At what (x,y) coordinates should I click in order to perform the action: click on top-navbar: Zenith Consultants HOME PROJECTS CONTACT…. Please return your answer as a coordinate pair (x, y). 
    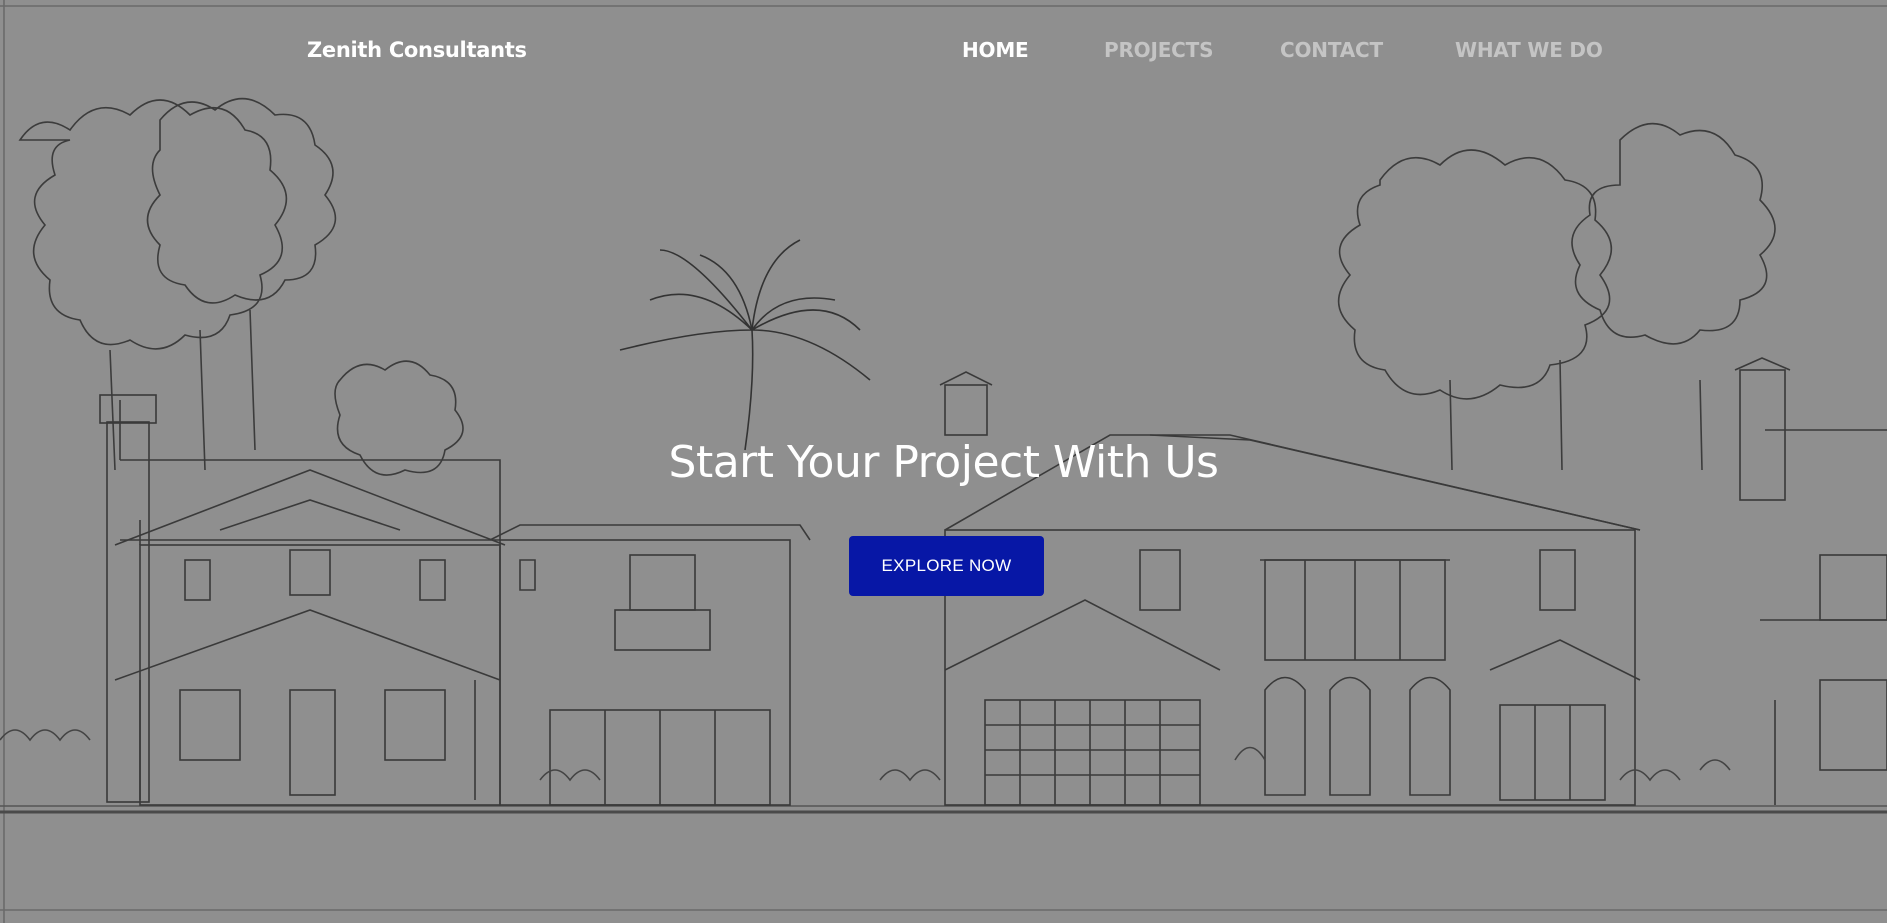
    Looking at the image, I should click on (943, 50).